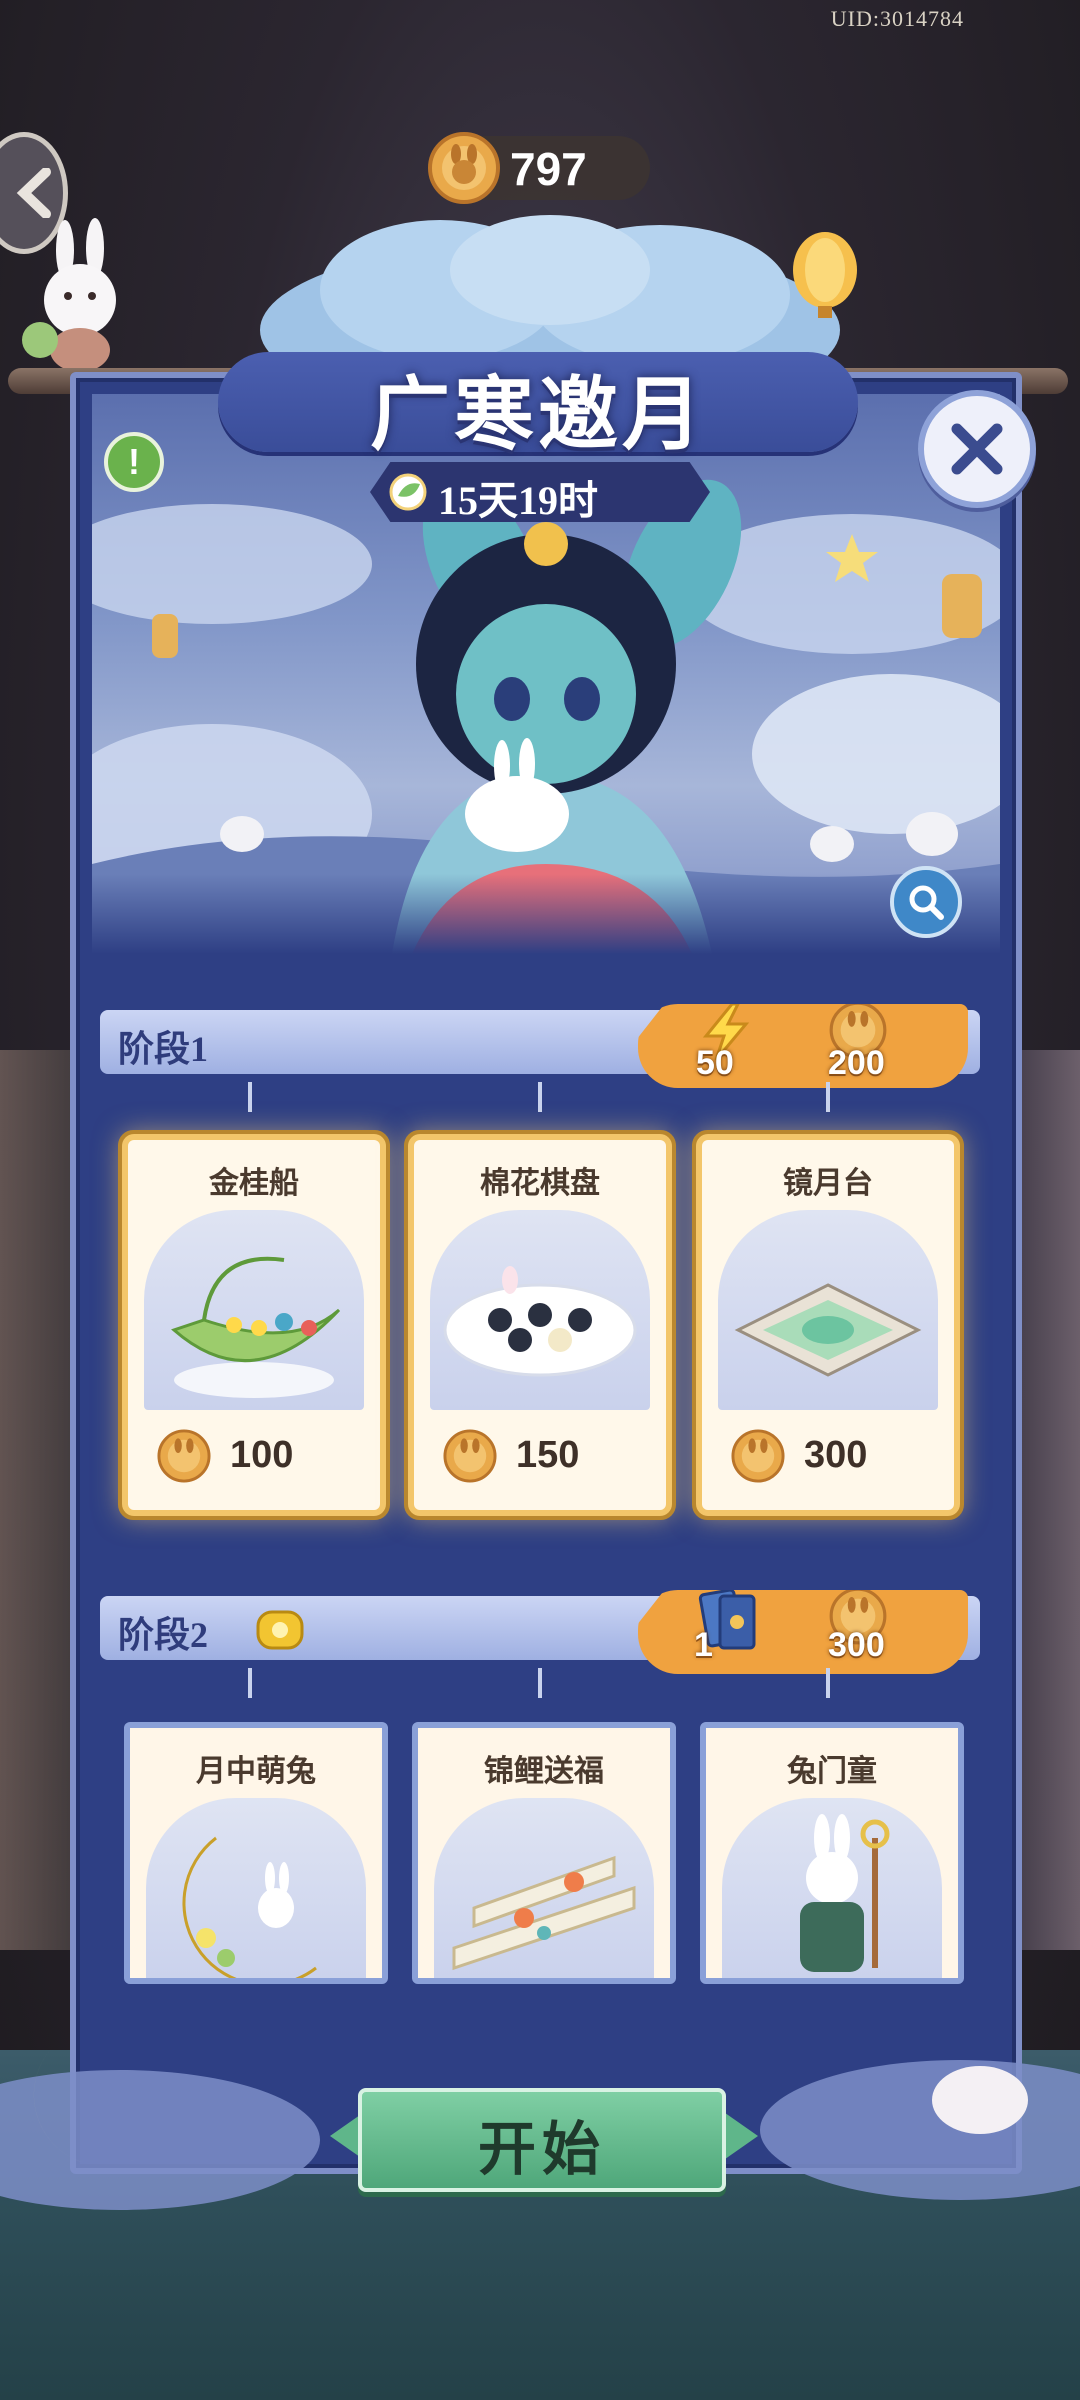 The width and height of the screenshot is (1080, 2400). Describe the element at coordinates (803, 1632) in the screenshot. I see `stage-2-cost: 1 300` at that location.